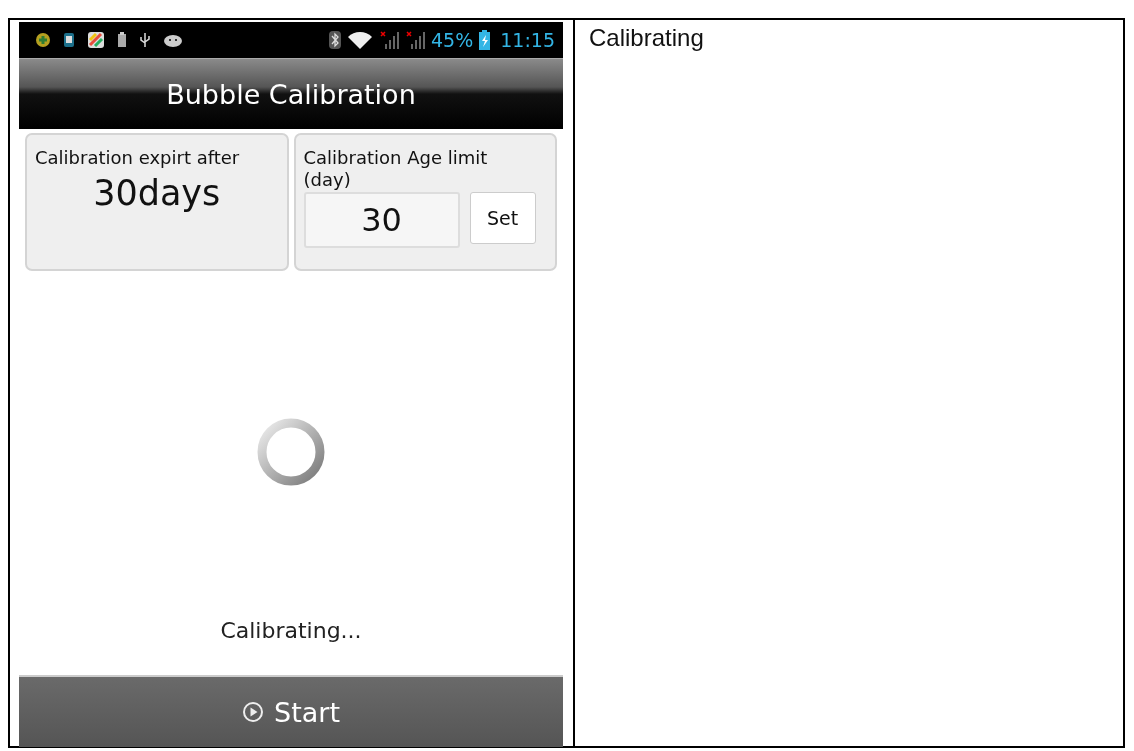 This screenshot has height=751, width=1134. What do you see at coordinates (527, 40) in the screenshot?
I see `clock-time: 11:15` at bounding box center [527, 40].